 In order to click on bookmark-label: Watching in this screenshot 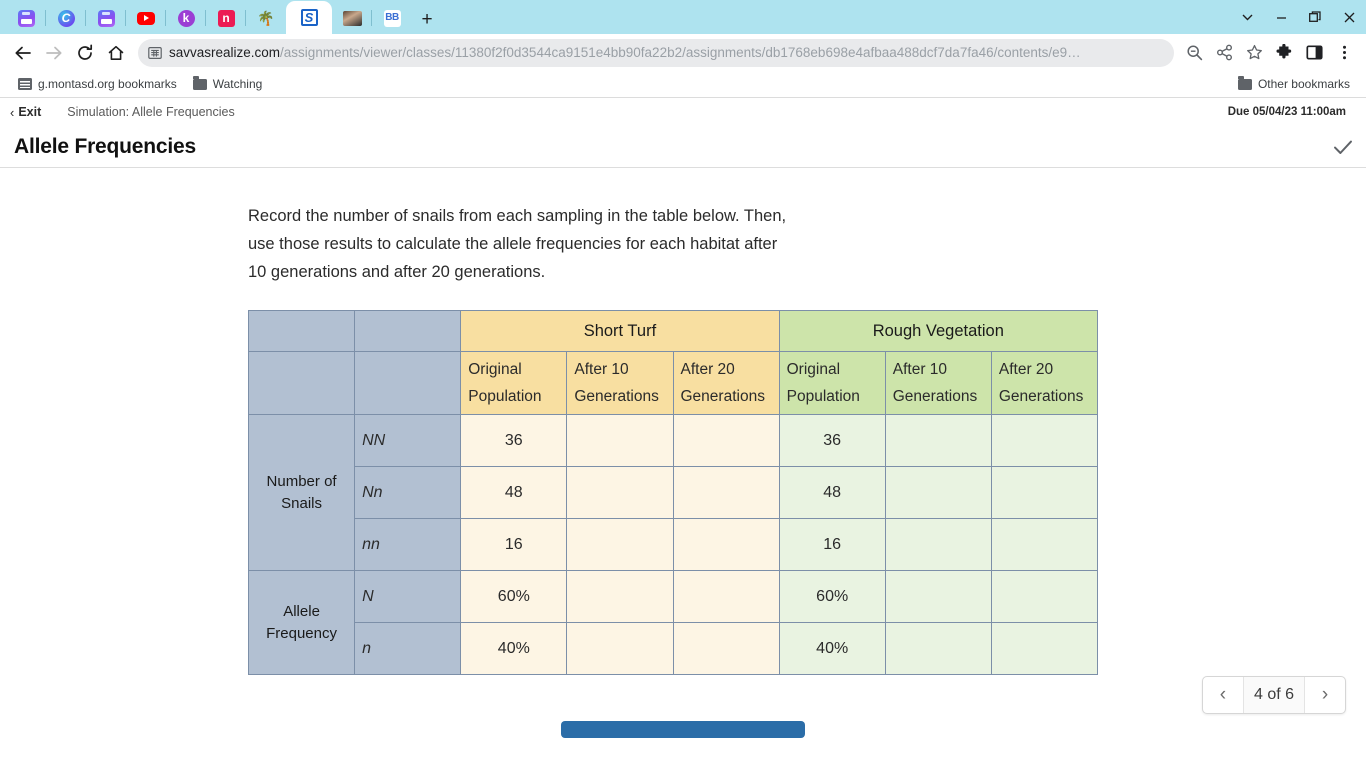, I will do `click(237, 84)`.